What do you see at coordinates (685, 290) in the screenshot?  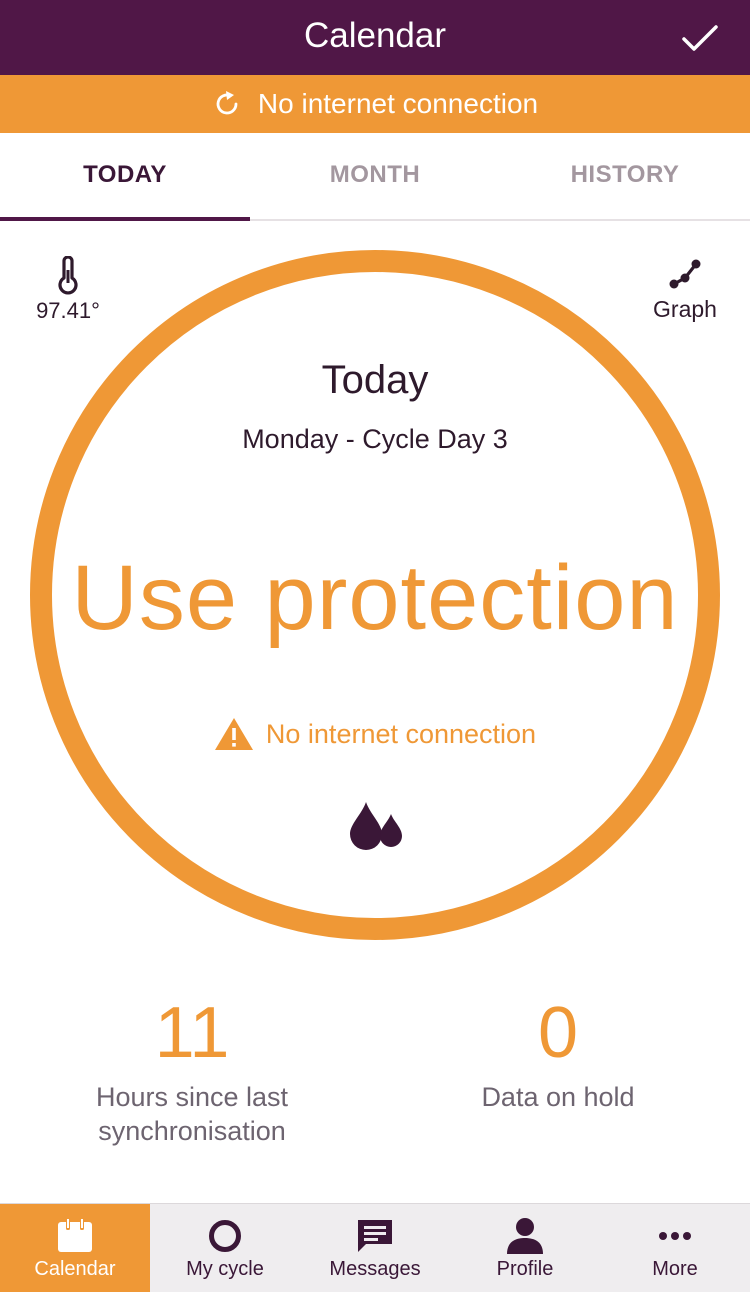 I see `graph-button: Graph` at bounding box center [685, 290].